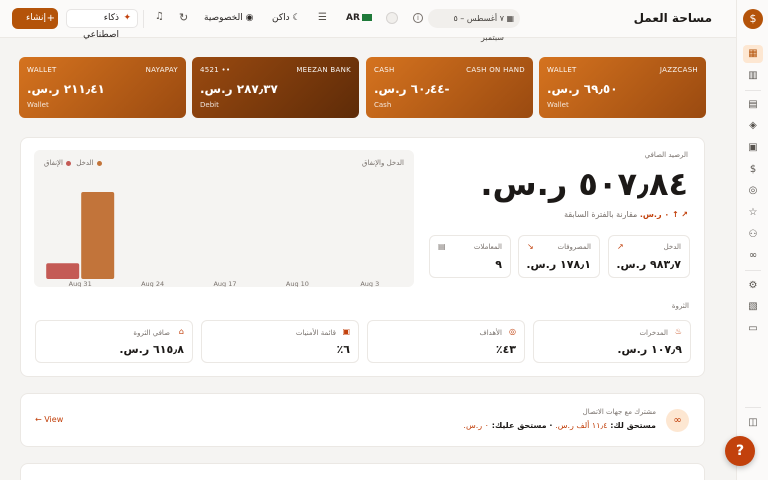 This screenshot has height=480, width=768. Describe the element at coordinates (392, 18) in the screenshot. I see `sync-toggle` at that location.